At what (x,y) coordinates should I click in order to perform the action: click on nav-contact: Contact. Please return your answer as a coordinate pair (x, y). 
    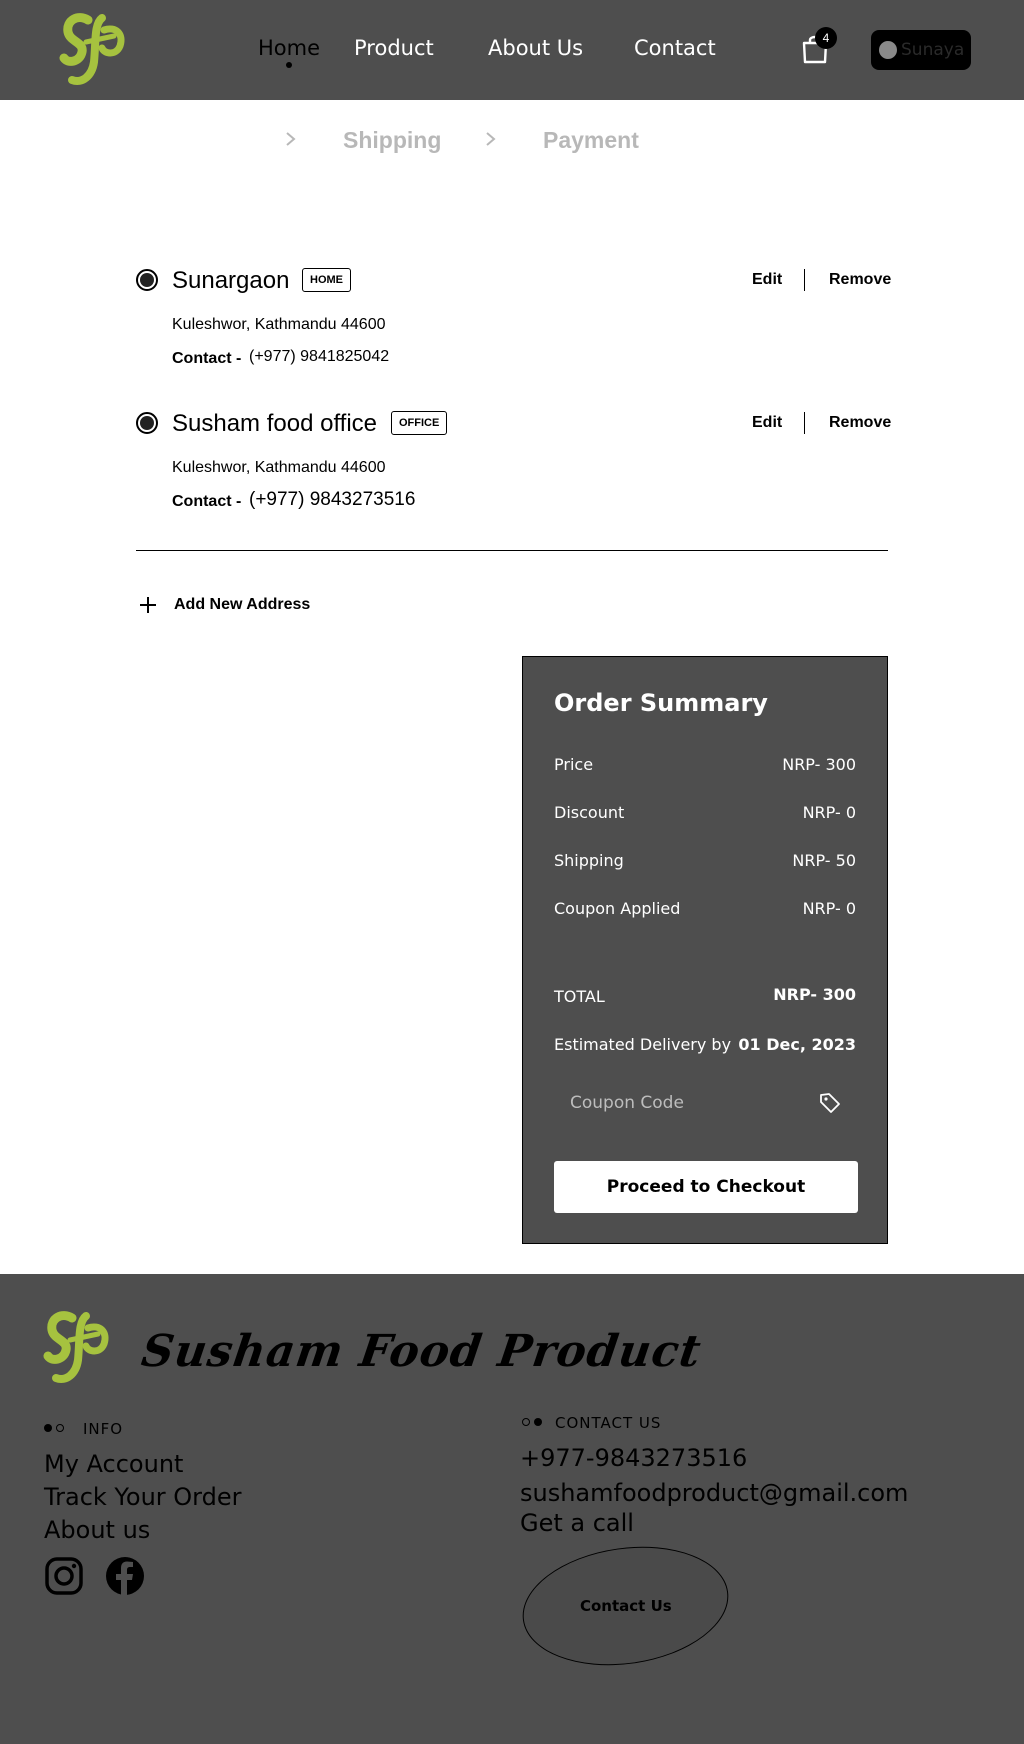
    Looking at the image, I should click on (675, 48).